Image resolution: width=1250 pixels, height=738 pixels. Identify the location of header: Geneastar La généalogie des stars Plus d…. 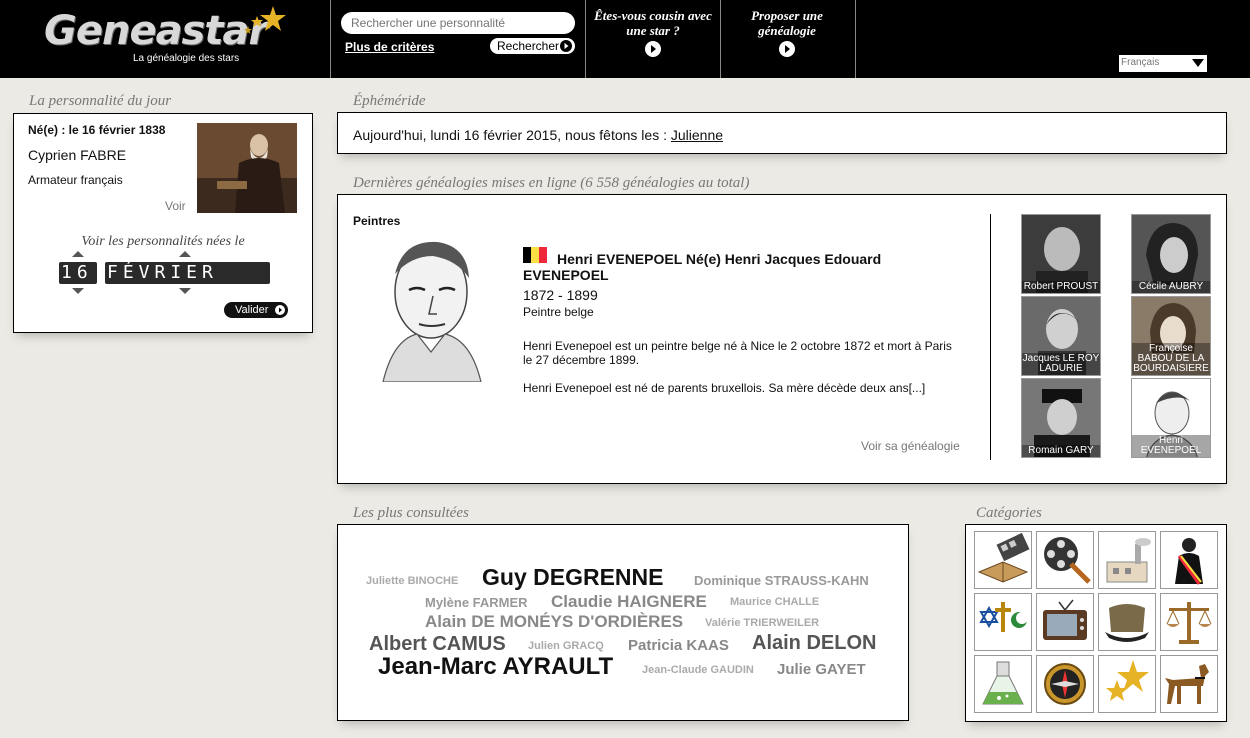
(625, 39).